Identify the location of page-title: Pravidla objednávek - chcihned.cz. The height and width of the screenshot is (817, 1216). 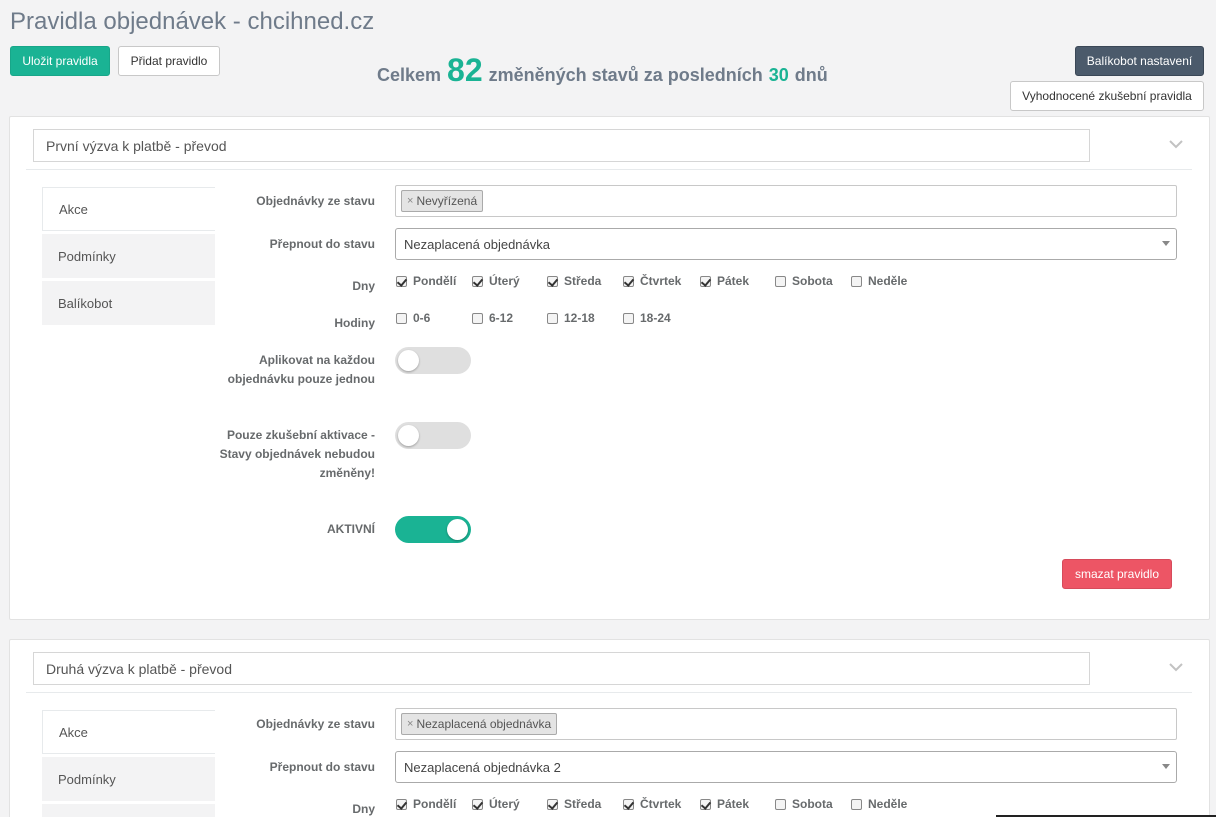
(192, 21).